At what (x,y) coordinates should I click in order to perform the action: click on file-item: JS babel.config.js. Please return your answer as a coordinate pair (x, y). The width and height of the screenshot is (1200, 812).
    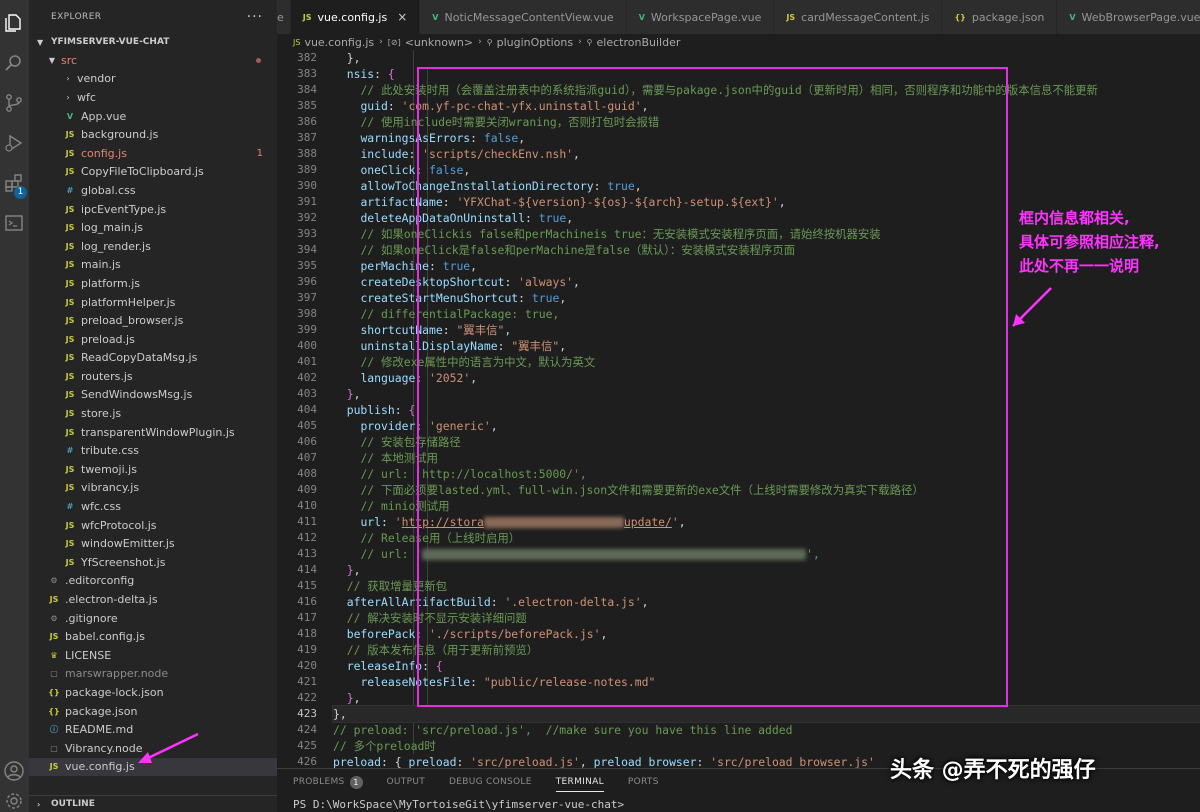
    Looking at the image, I should click on (153, 636).